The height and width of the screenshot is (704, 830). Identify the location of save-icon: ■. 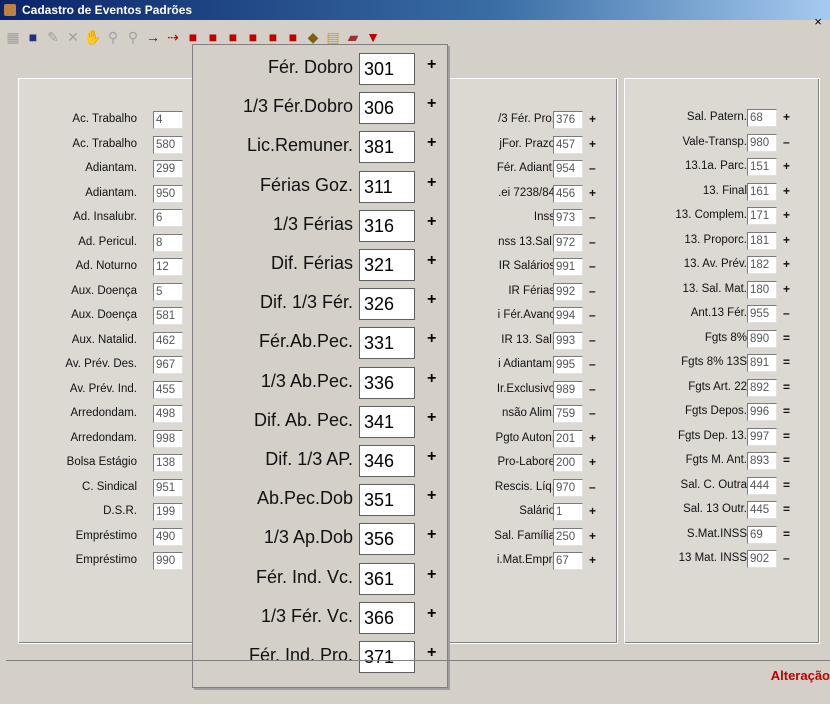
(33, 37).